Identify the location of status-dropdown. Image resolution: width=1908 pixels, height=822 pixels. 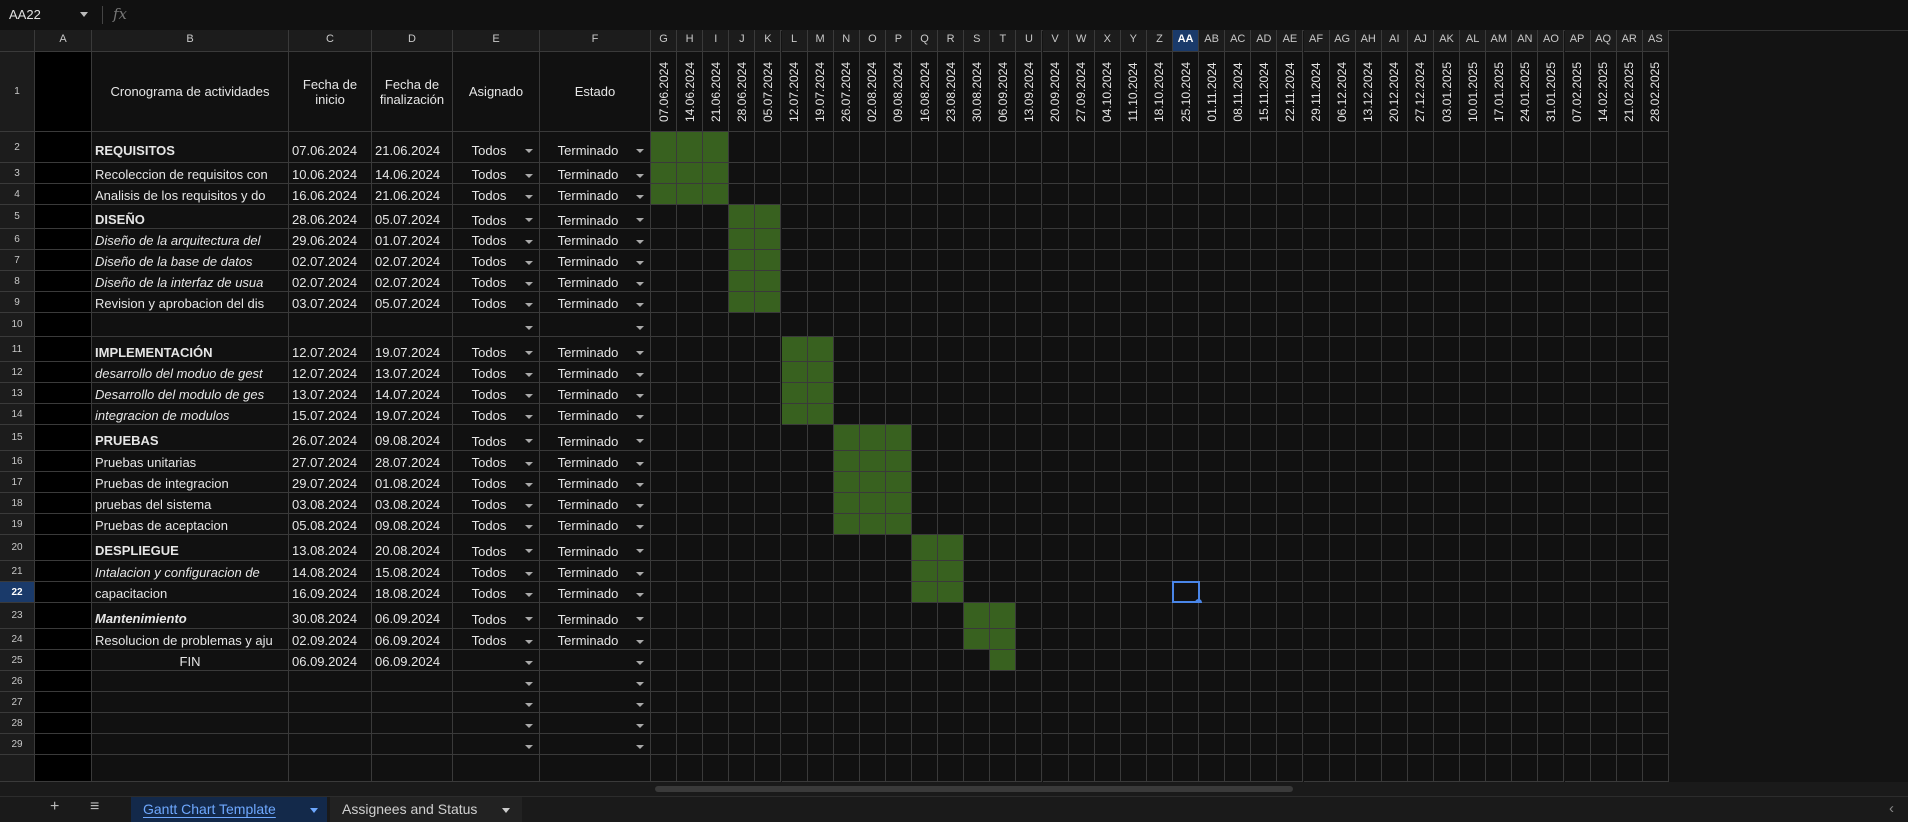
(595, 681).